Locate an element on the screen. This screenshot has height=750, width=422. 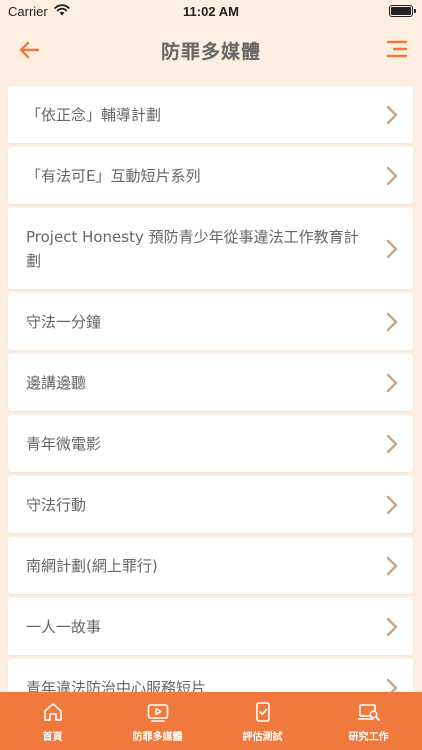
list-item: 「有法可E」互動短片系列 is located at coordinates (210, 175).